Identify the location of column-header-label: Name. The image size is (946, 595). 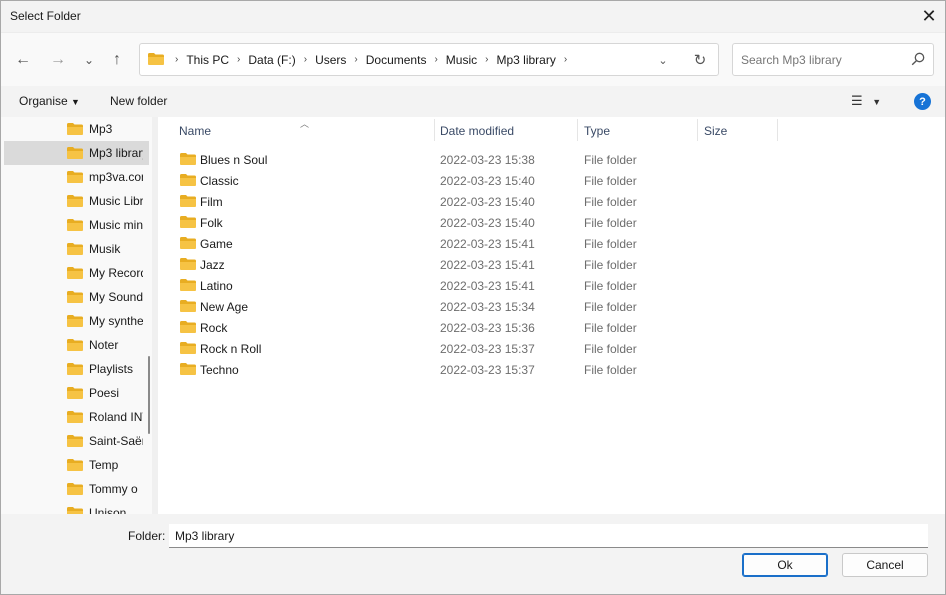
(195, 131).